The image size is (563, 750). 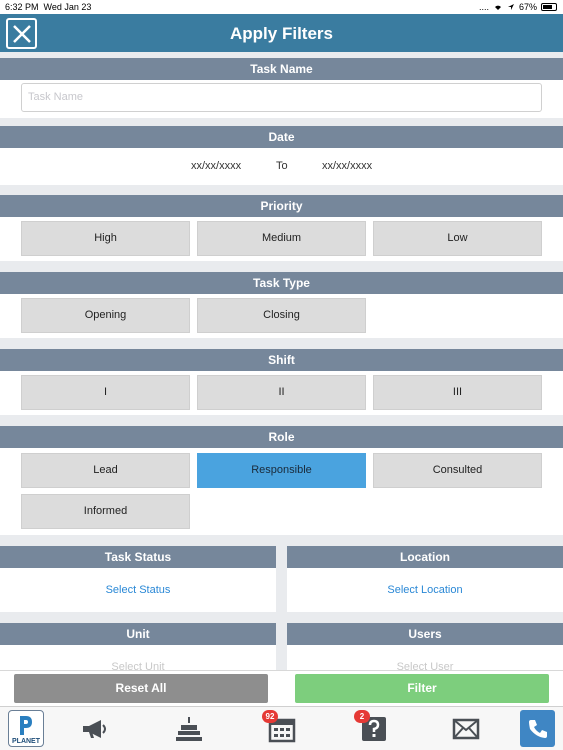 What do you see at coordinates (510, 7) in the screenshot?
I see `location-arrow-icon` at bounding box center [510, 7].